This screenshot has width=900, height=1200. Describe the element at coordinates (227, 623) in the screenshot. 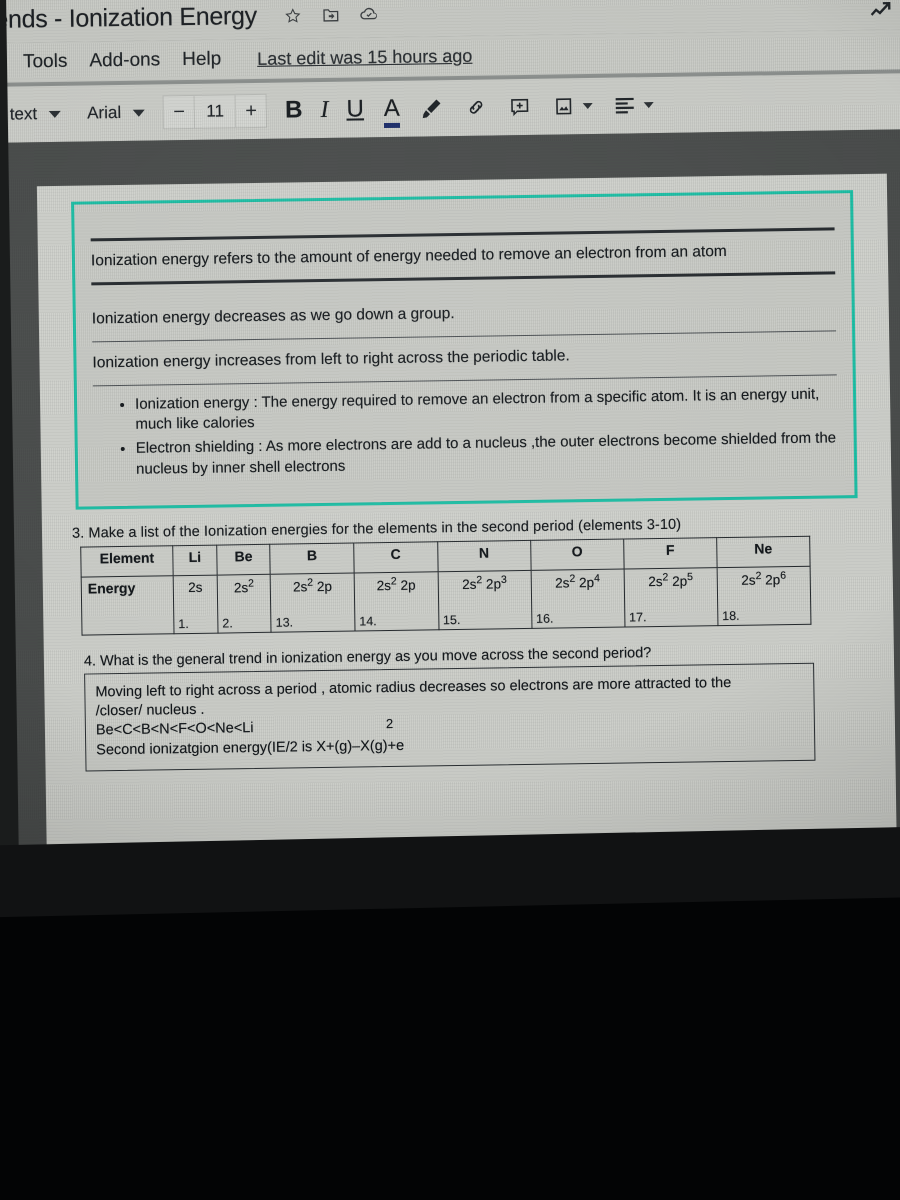

I see `cell-number-be: 2.` at that location.